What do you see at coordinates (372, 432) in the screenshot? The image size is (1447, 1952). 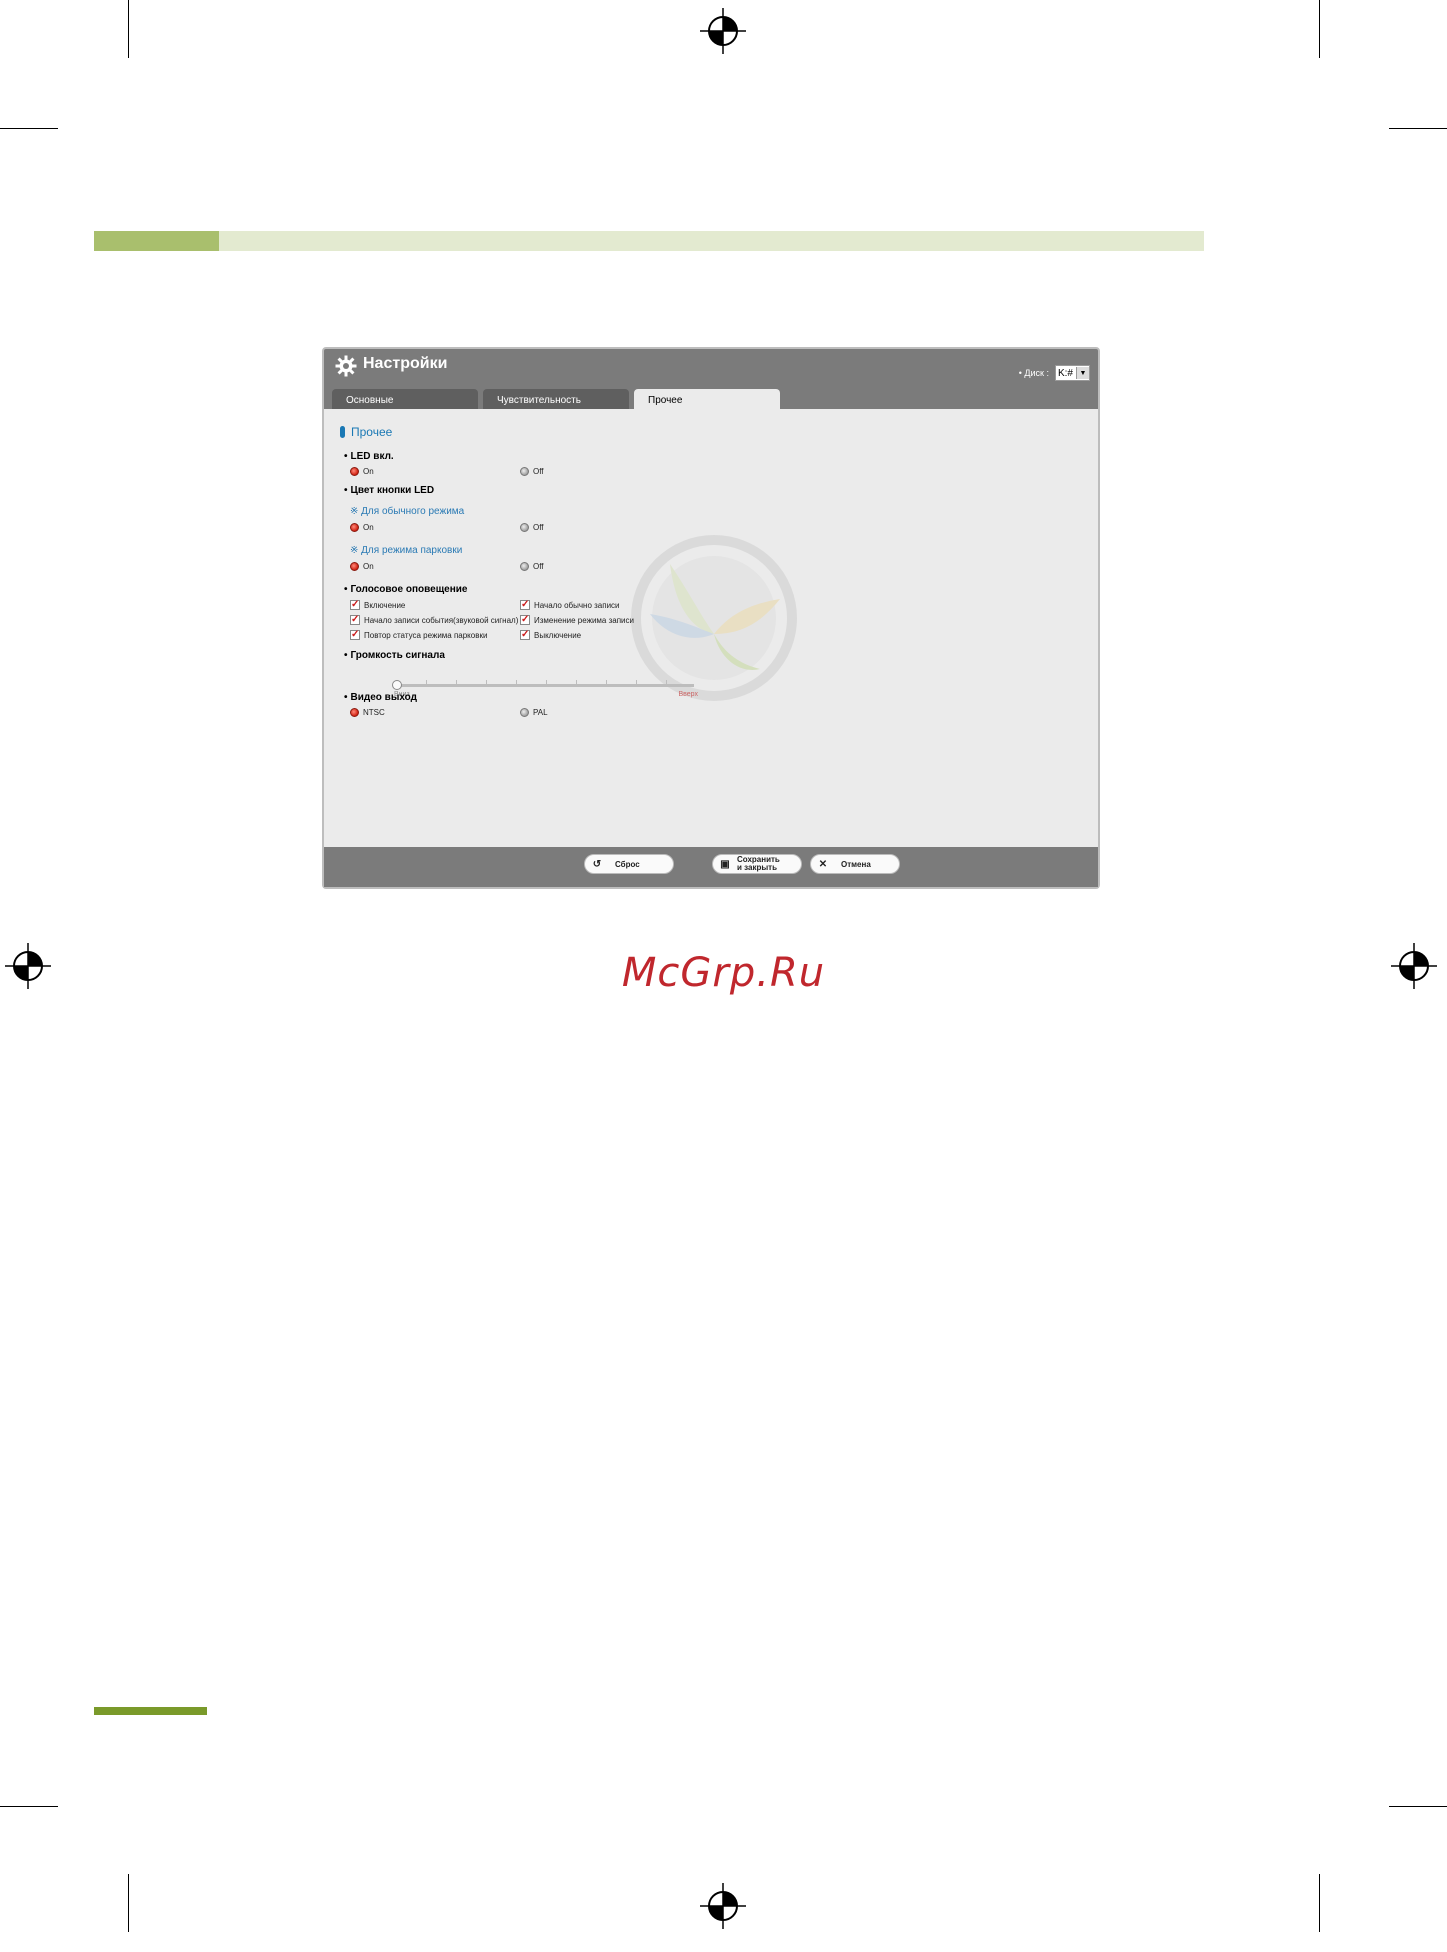 I see `section-title-text: Прочее` at bounding box center [372, 432].